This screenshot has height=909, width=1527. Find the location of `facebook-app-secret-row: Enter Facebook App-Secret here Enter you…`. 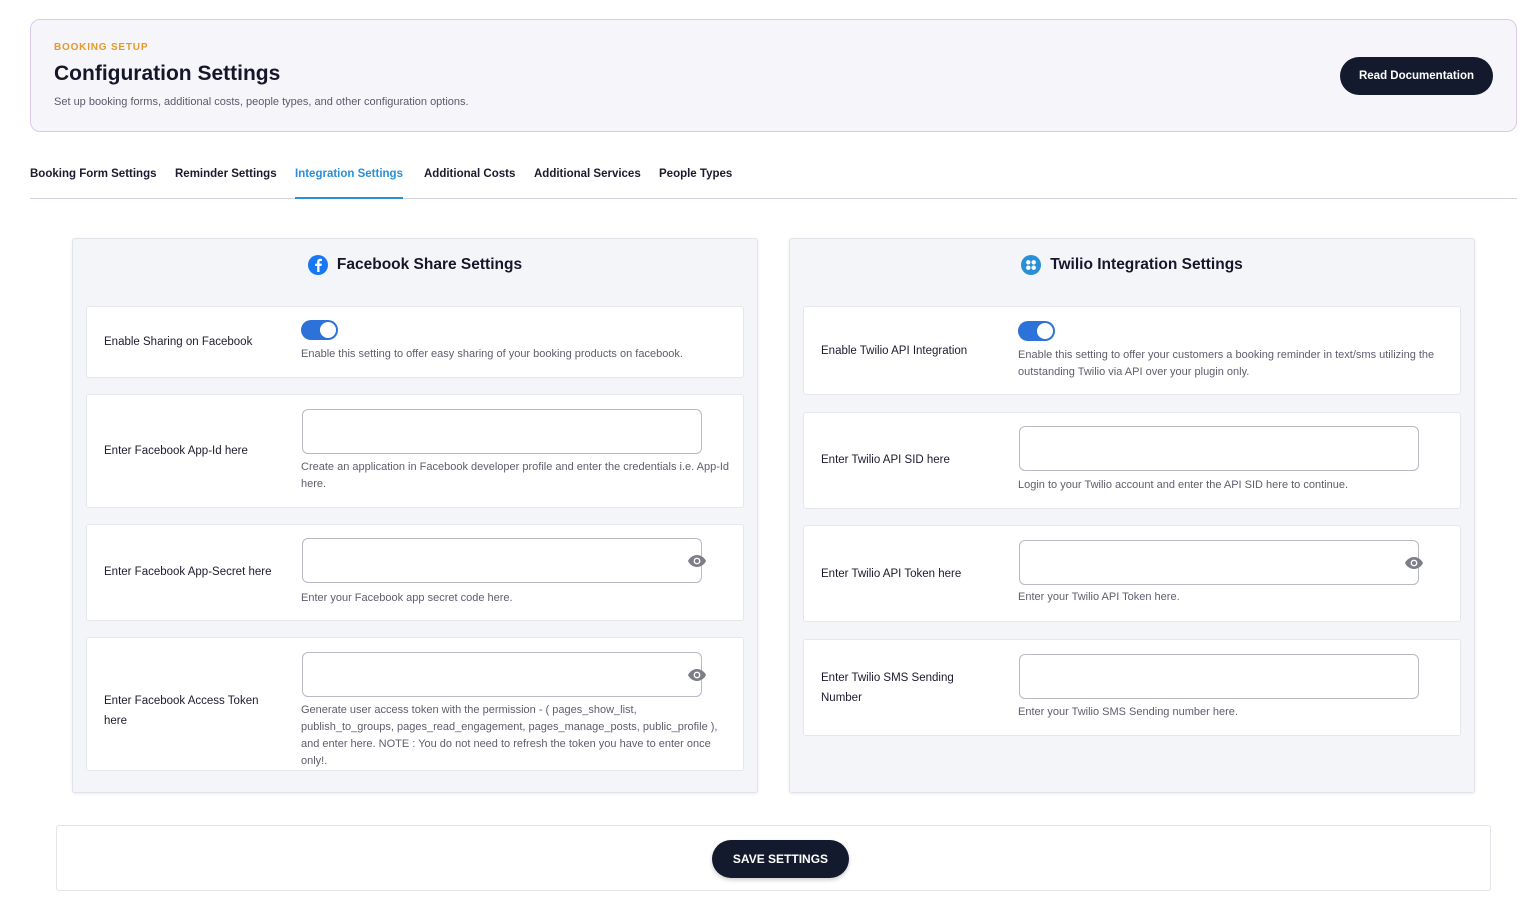

facebook-app-secret-row: Enter Facebook App-Secret here Enter you… is located at coordinates (415, 572).